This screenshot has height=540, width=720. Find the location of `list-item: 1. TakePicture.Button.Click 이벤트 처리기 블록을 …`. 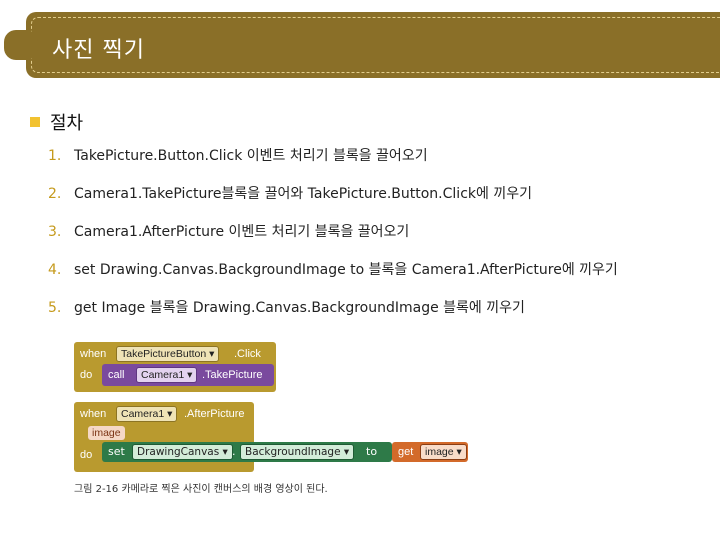

list-item: 1. TakePicture.Button.Click 이벤트 처리기 블록을 … is located at coordinates (333, 164).